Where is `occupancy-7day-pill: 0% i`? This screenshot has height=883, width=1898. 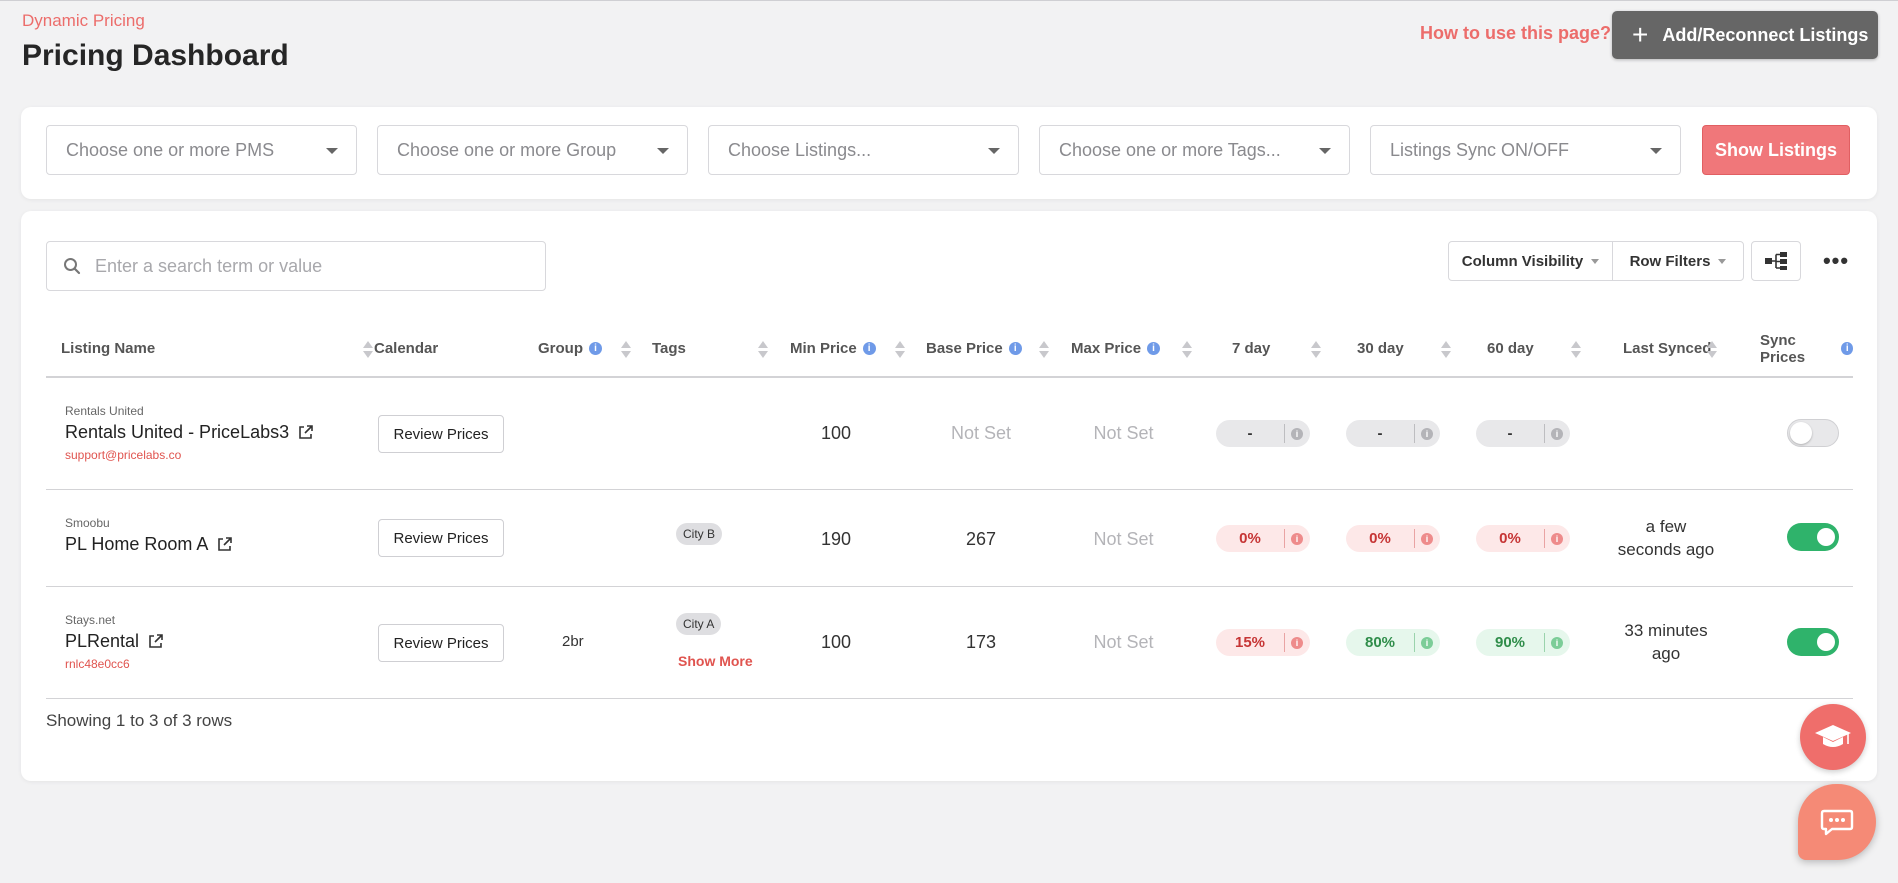
occupancy-7day-pill: 0% i is located at coordinates (1263, 538).